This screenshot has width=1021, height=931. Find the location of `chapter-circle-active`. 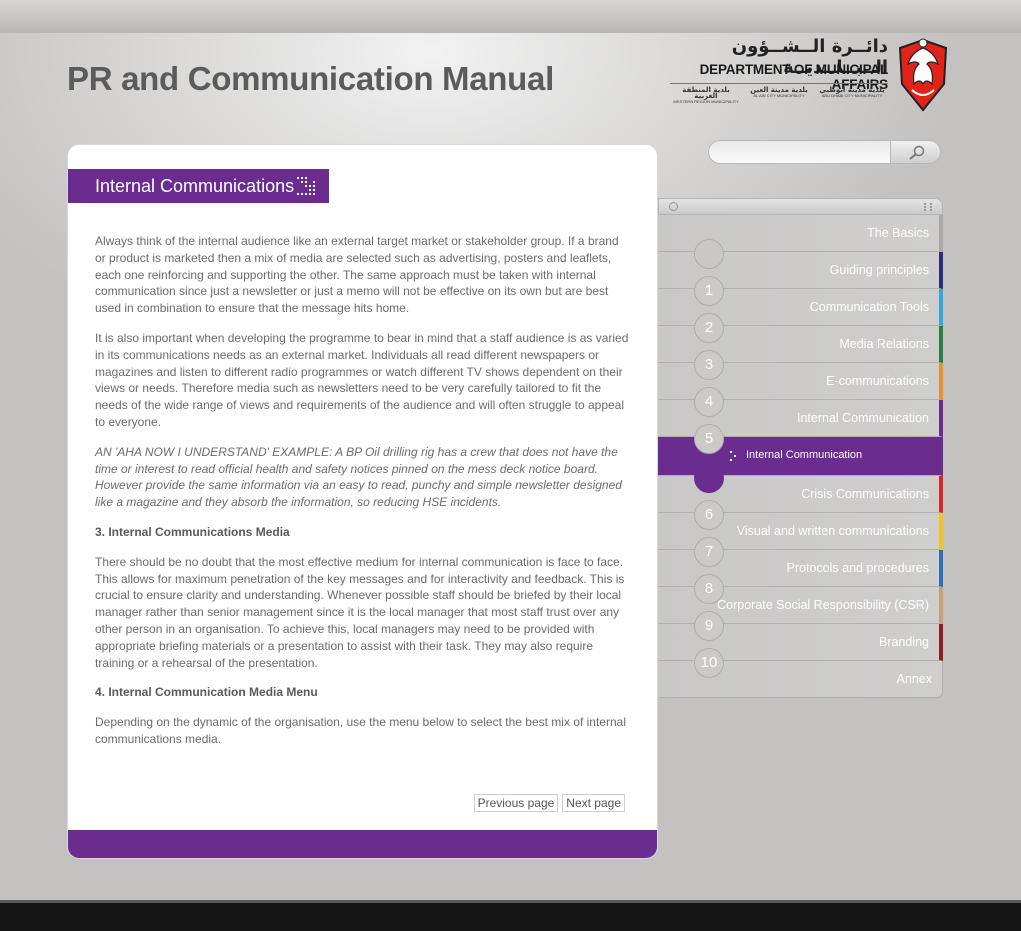

chapter-circle-active is located at coordinates (709, 478).